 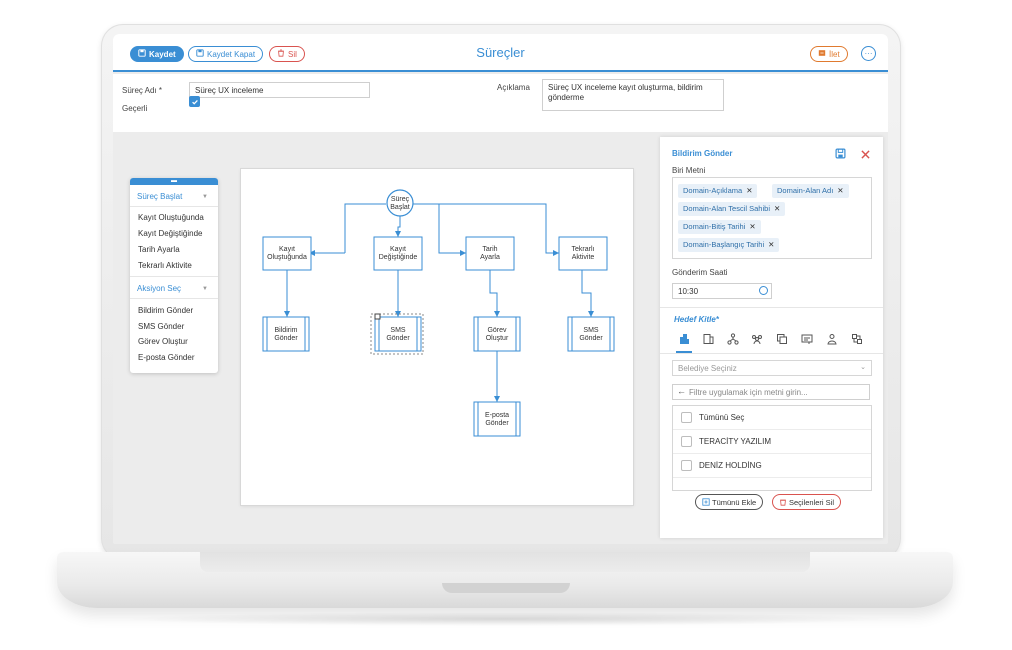 What do you see at coordinates (165, 265) in the screenshot?
I see `palette-item-recurring: Tekrarlı Aktivite` at bounding box center [165, 265].